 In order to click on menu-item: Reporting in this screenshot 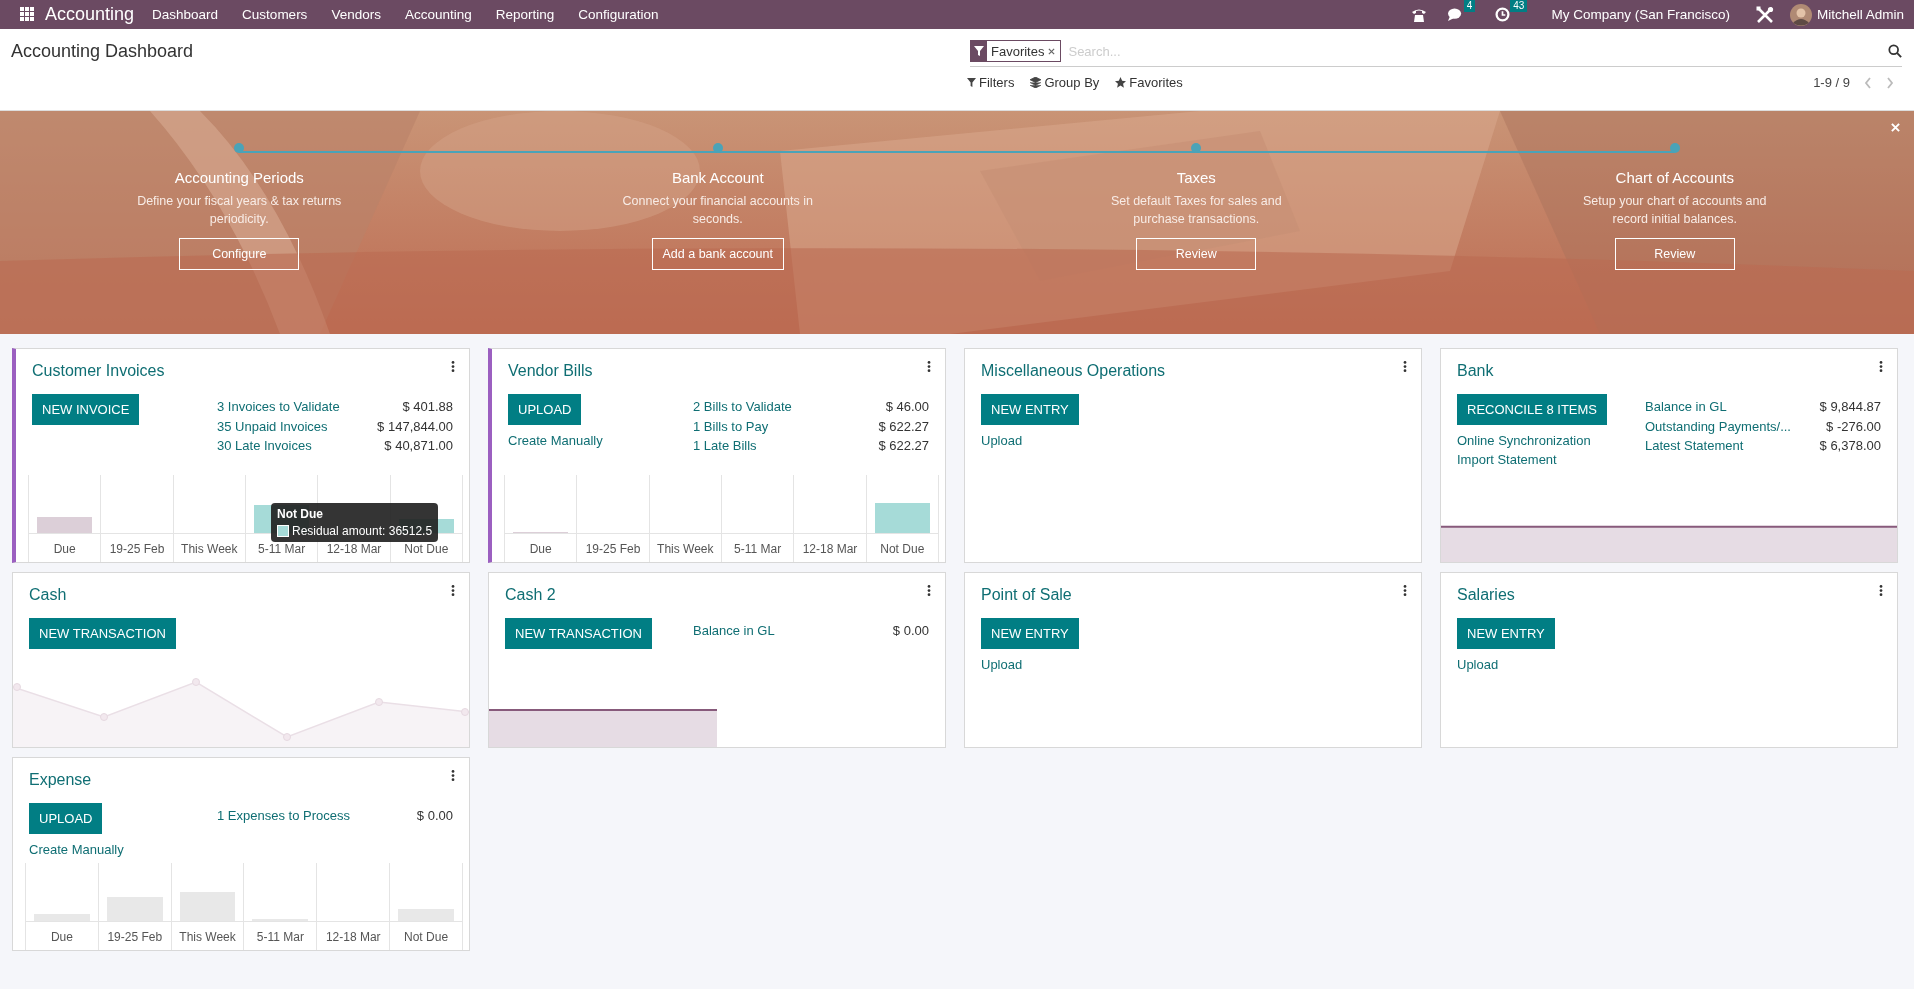, I will do `click(525, 14)`.